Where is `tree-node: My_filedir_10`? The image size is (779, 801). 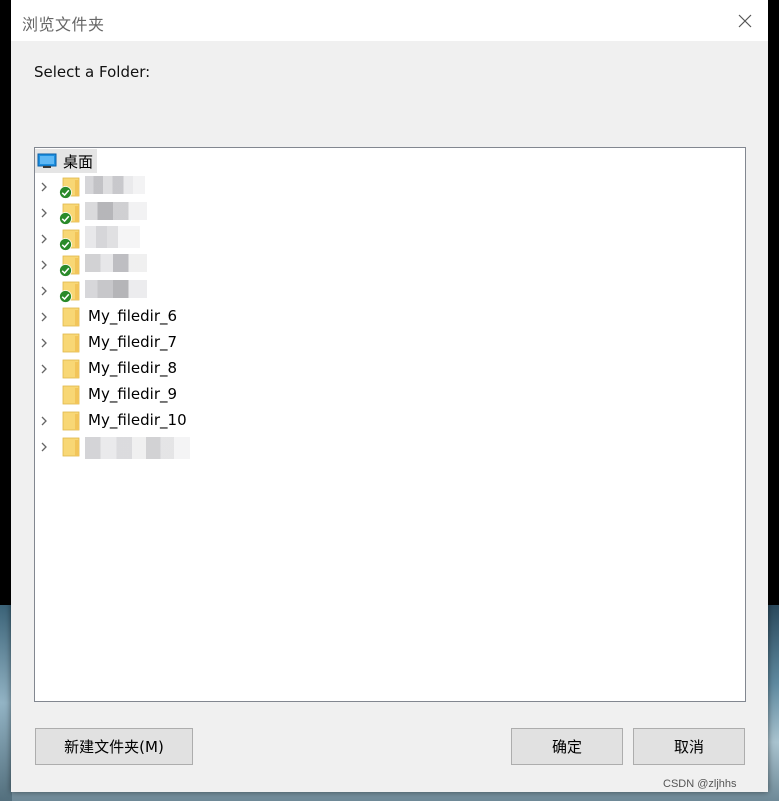
tree-node: My_filedir_10 is located at coordinates (235, 421).